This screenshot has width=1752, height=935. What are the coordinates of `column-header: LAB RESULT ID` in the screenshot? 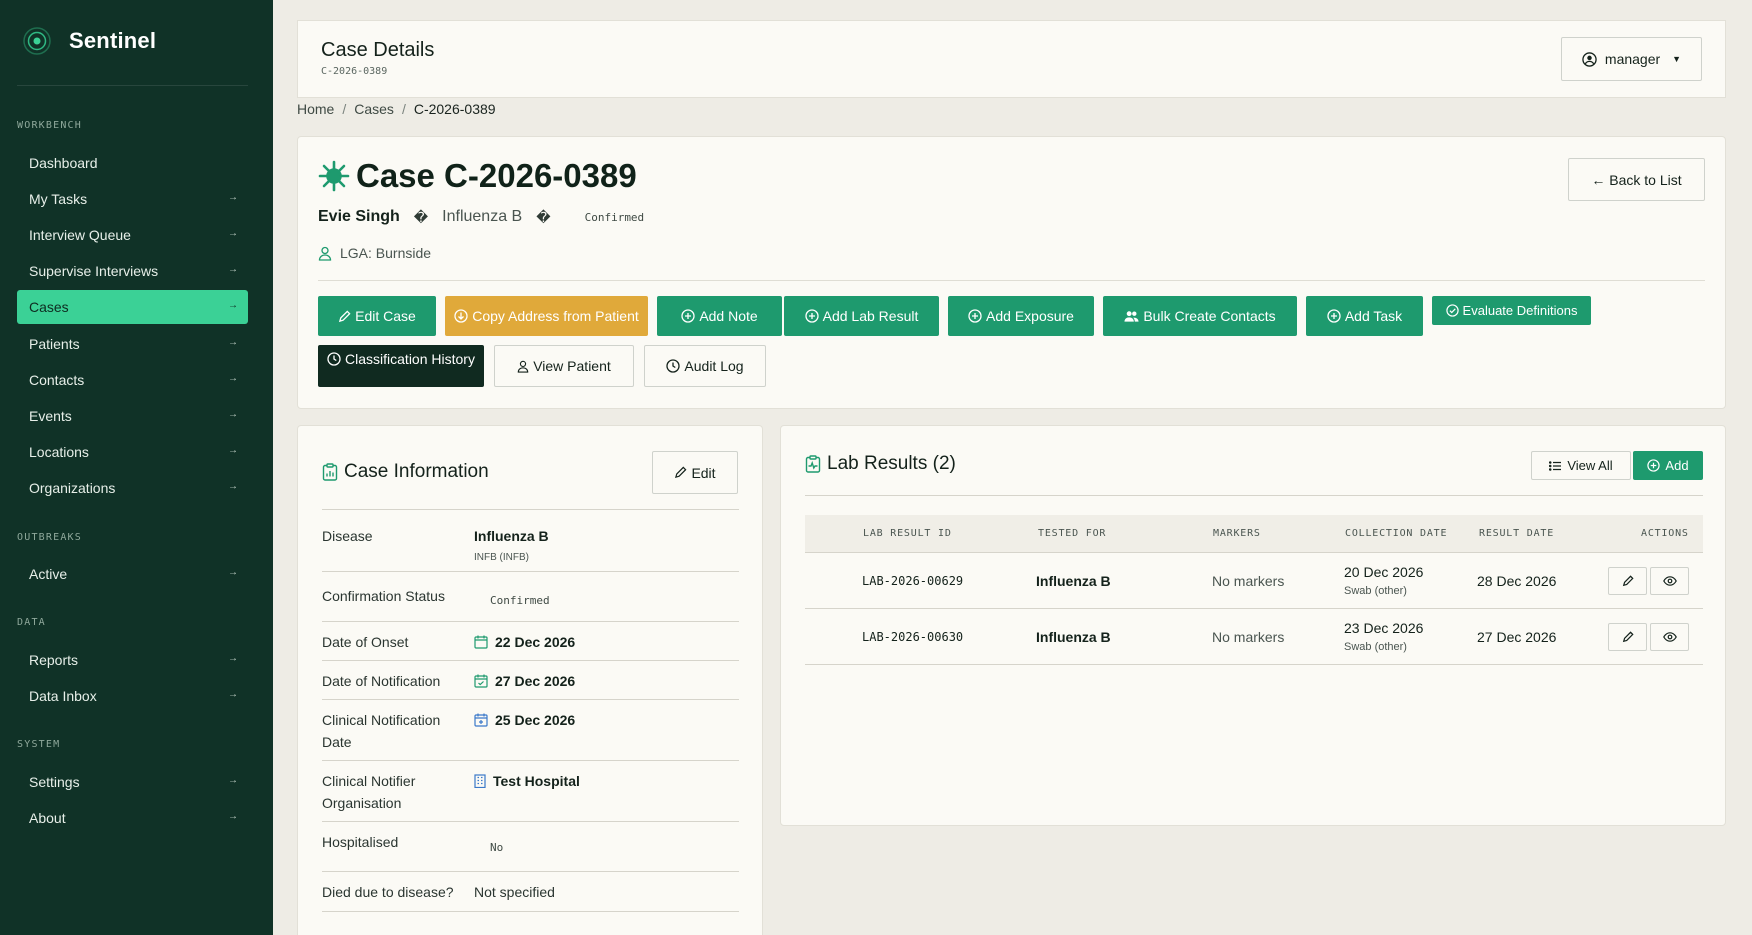 It's located at (907, 533).